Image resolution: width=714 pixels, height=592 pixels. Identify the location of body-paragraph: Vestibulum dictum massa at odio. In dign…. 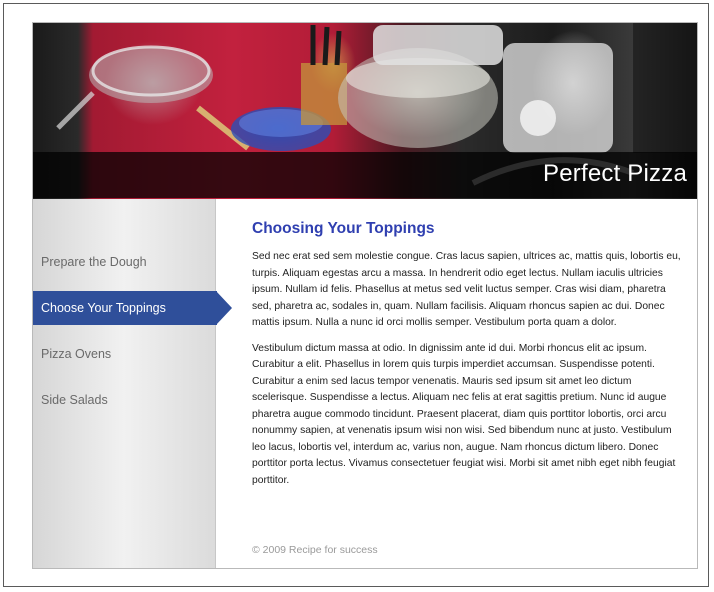
(464, 414).